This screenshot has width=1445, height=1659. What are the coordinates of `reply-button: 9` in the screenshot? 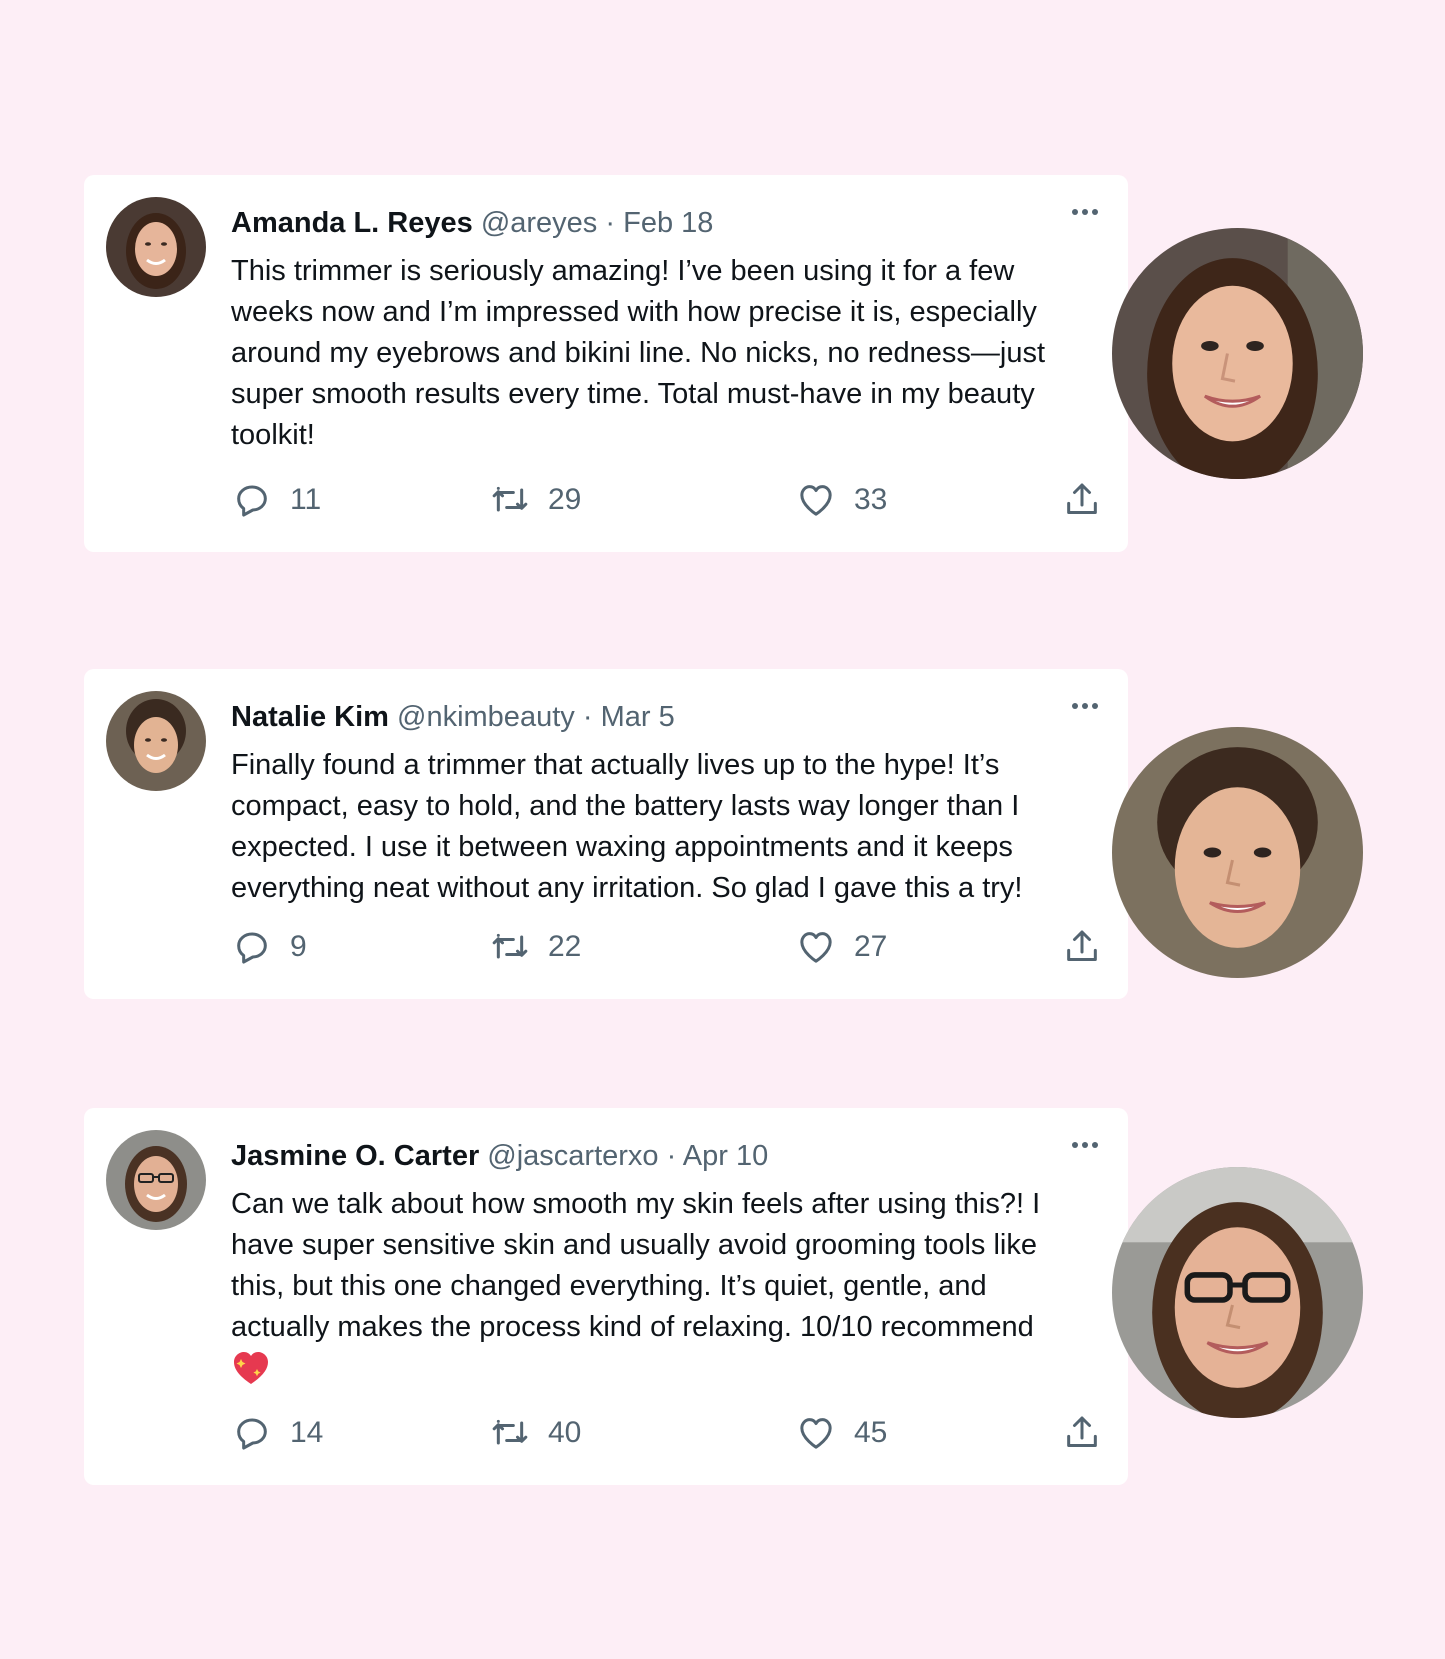 It's located at (269, 947).